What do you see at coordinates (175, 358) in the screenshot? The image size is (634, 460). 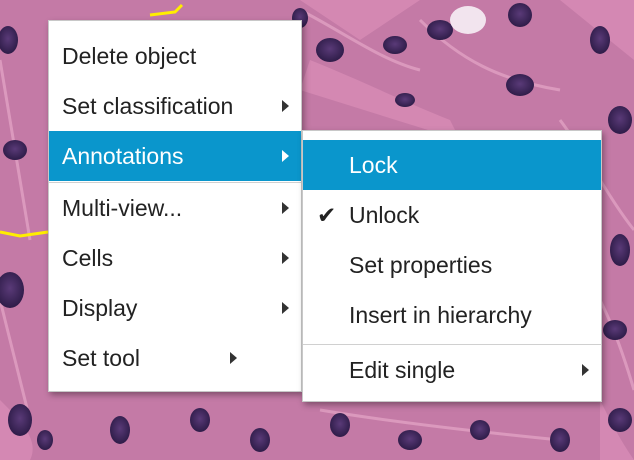 I see `menu-item-set-tool: Set tool` at bounding box center [175, 358].